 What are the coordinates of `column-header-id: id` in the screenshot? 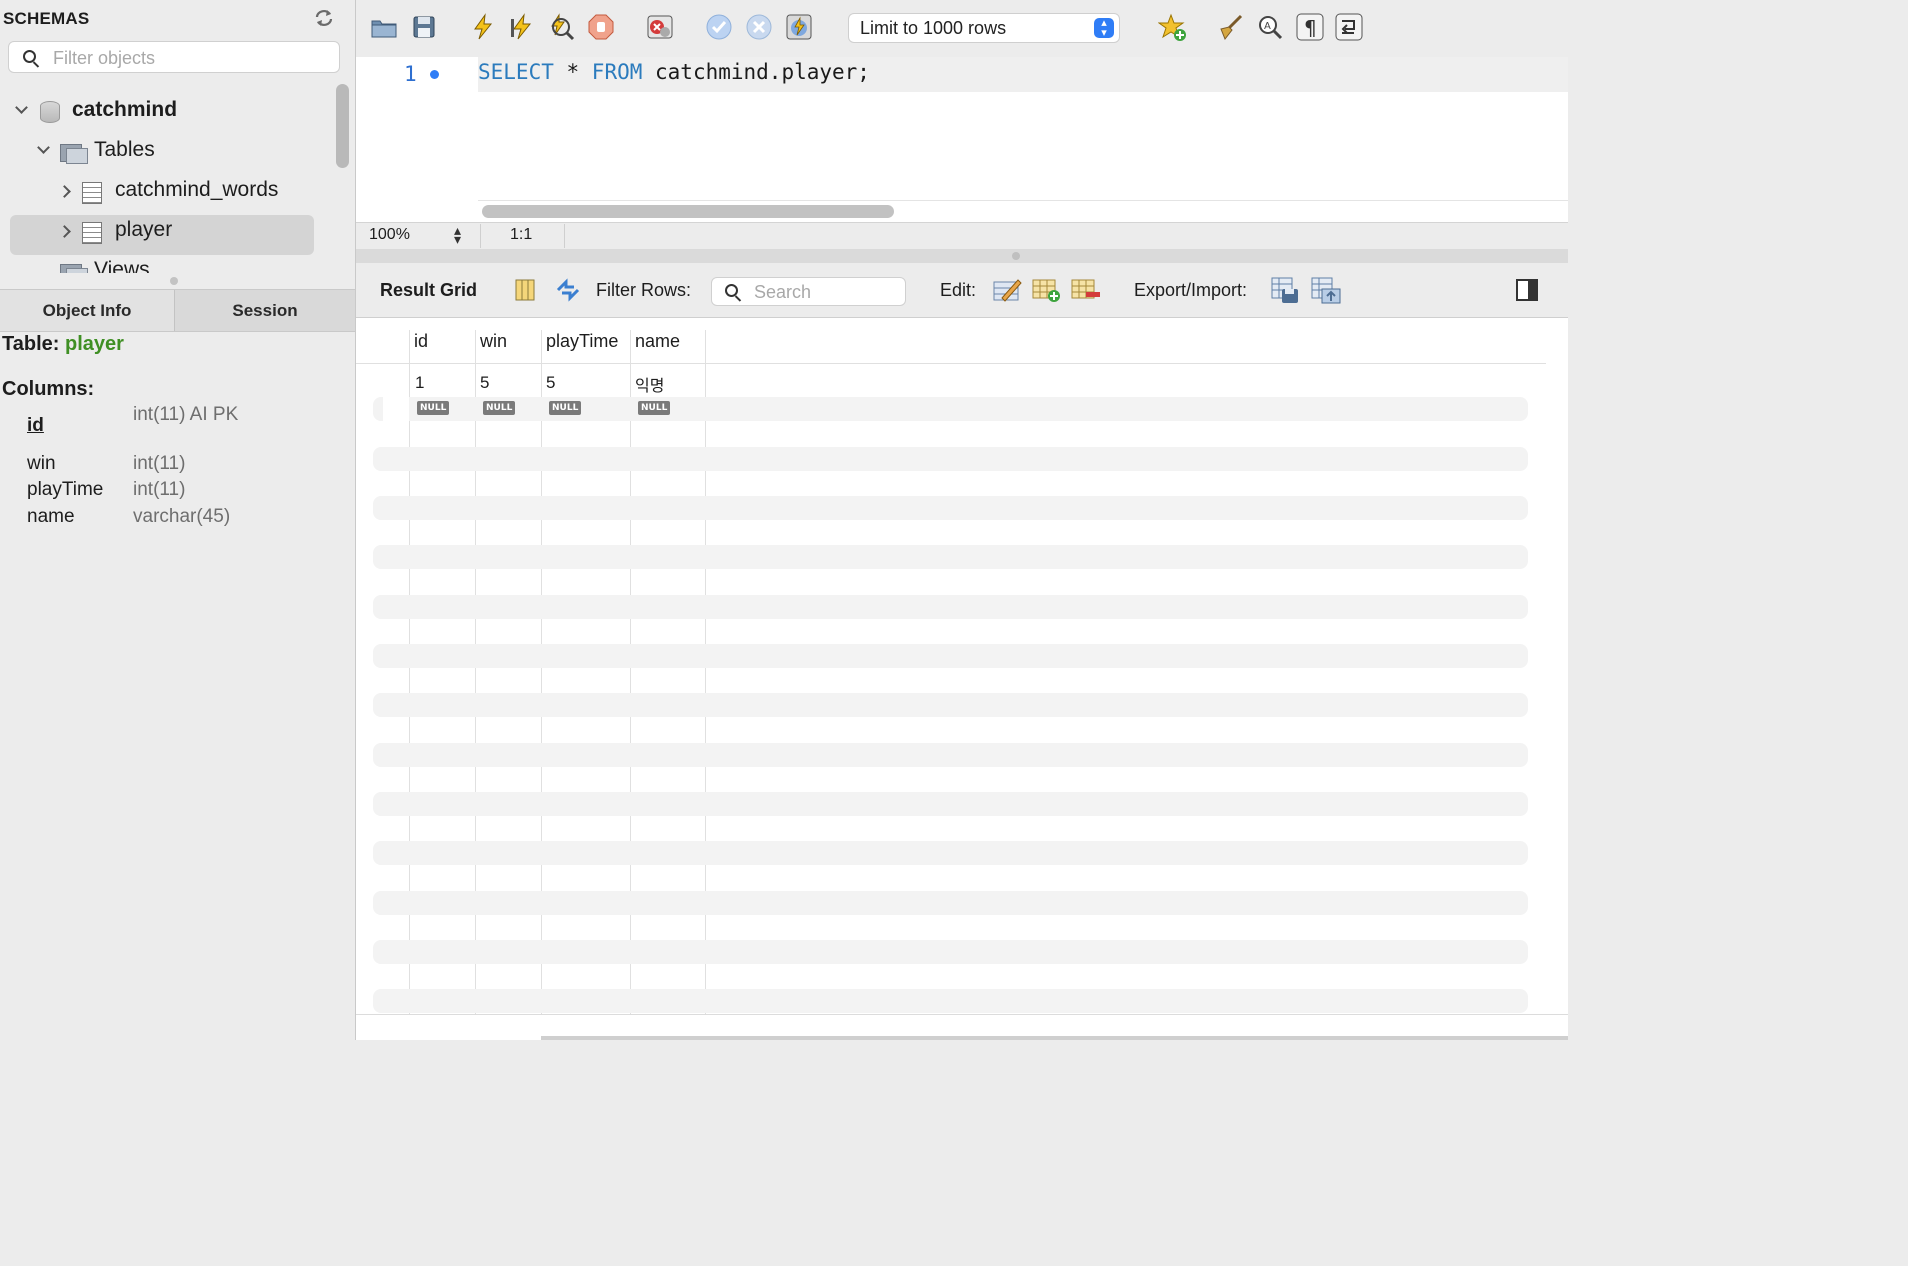 It's located at (421, 341).